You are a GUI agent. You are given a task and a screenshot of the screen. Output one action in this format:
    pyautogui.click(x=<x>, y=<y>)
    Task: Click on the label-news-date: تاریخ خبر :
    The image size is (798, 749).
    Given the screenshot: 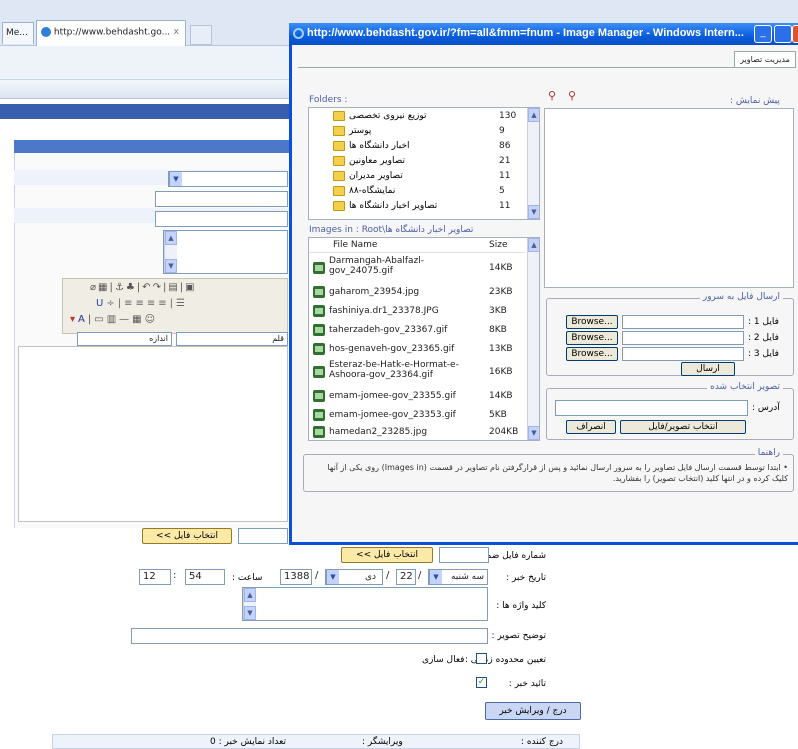 What is the action you would take?
    pyautogui.click(x=526, y=578)
    